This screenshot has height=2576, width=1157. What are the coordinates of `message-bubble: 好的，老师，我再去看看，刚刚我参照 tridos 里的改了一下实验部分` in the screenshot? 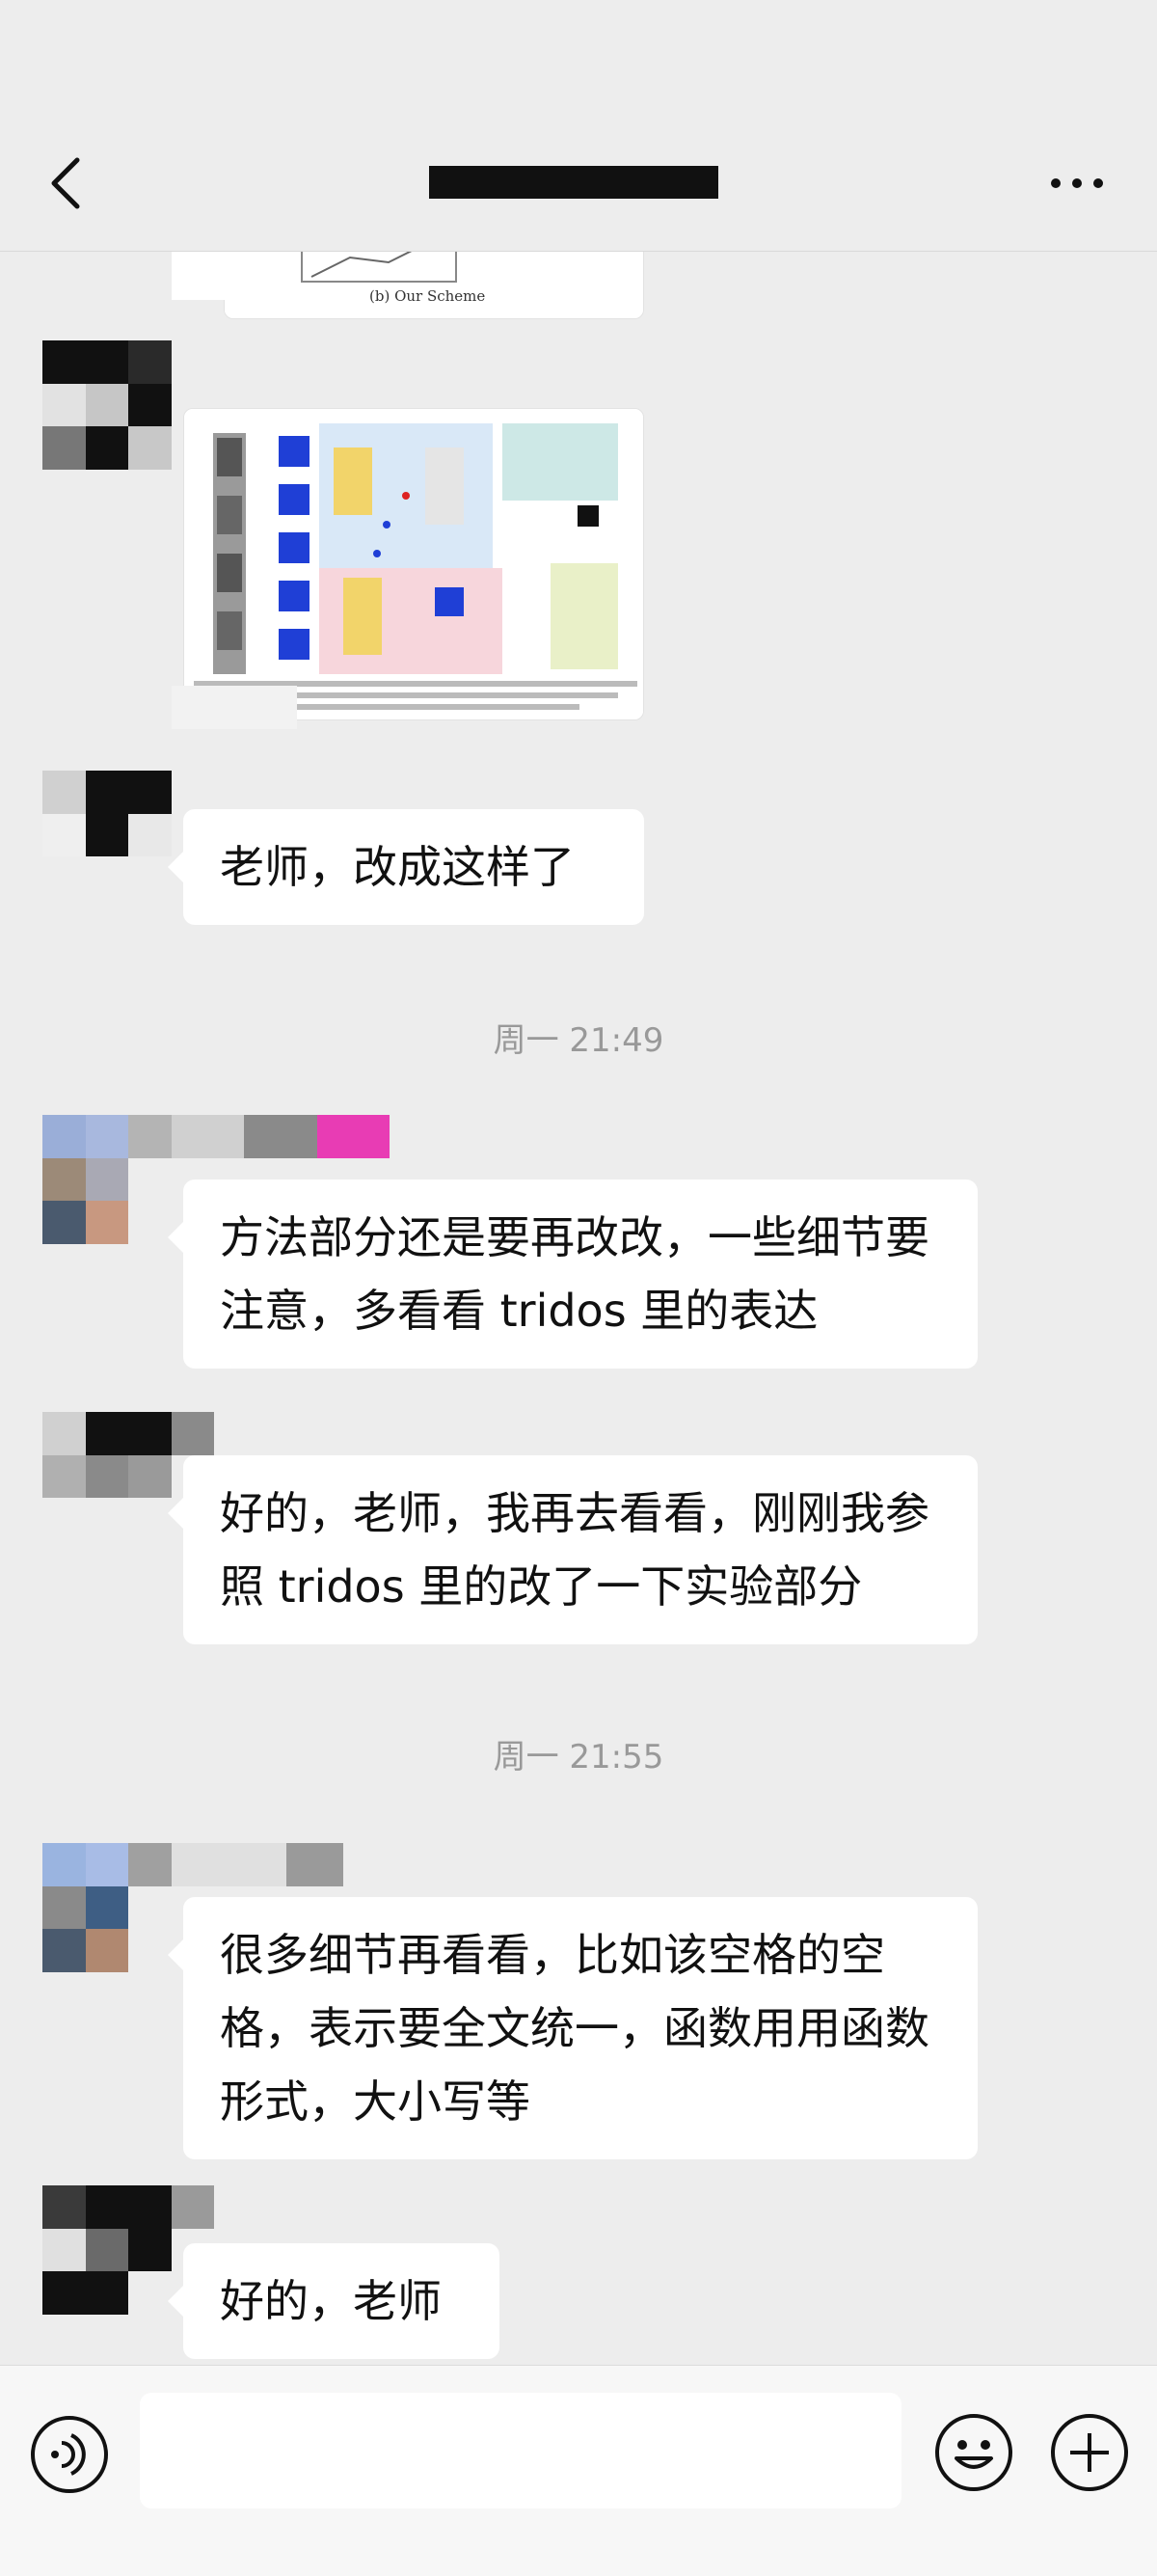 It's located at (573, 1549).